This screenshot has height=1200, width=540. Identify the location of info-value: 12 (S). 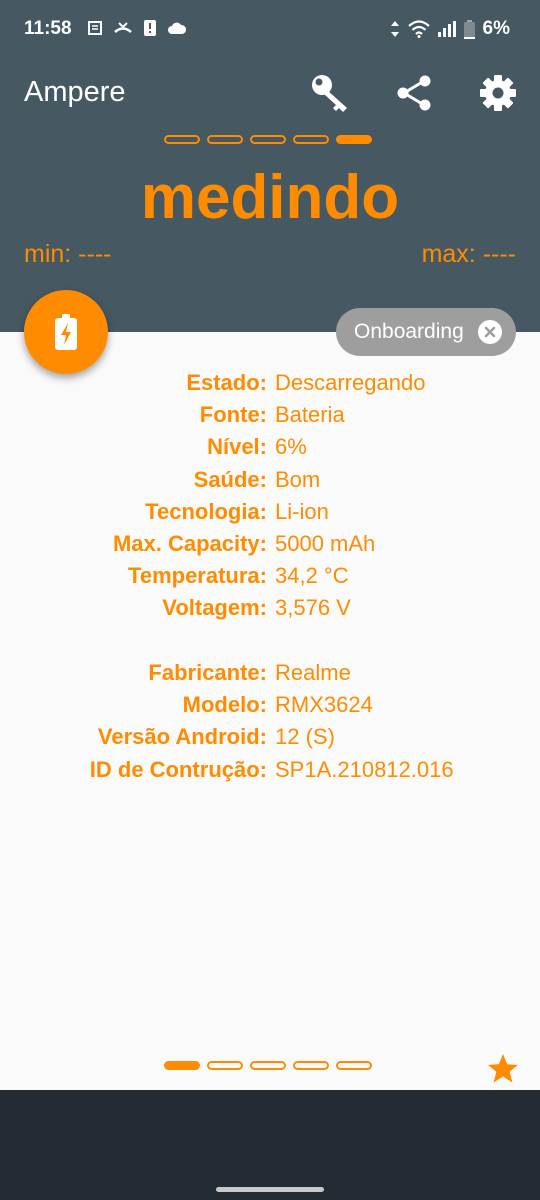
(305, 736).